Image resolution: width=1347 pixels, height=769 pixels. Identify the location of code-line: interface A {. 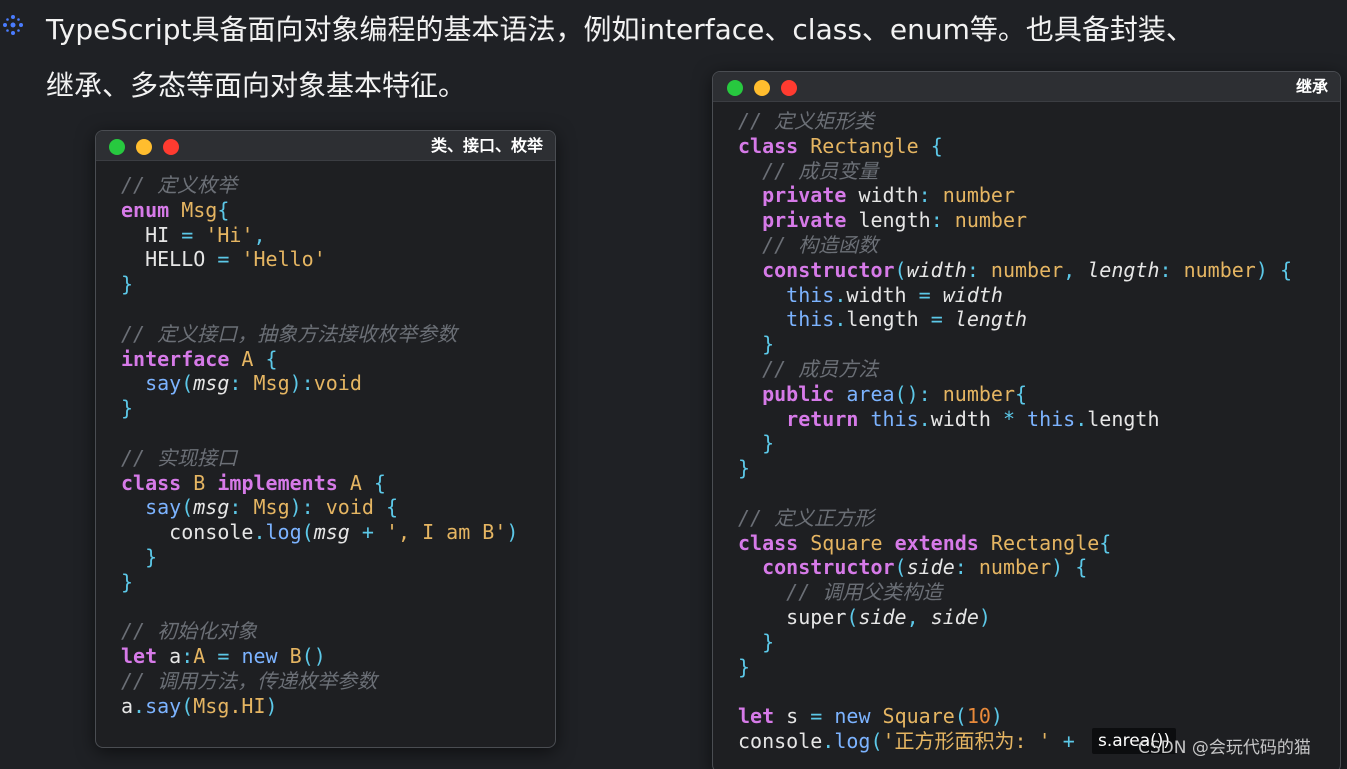
(199, 358).